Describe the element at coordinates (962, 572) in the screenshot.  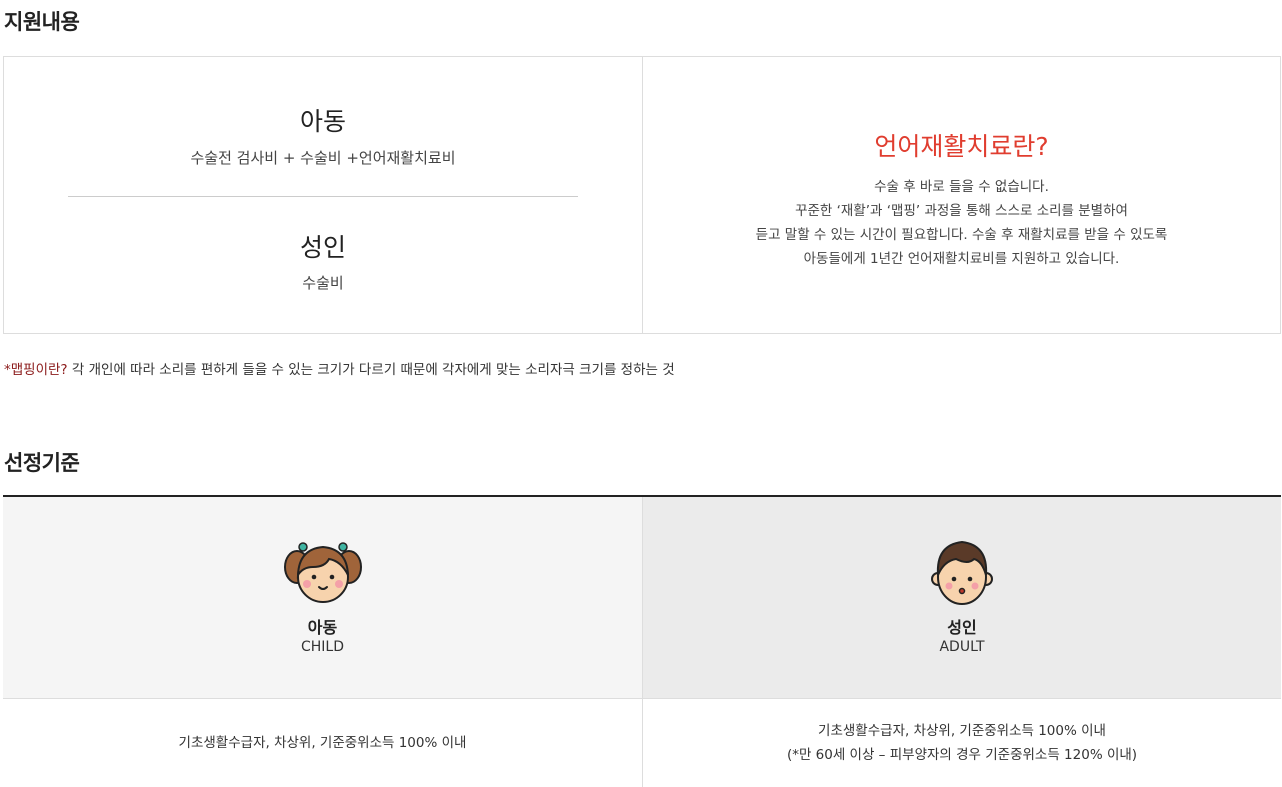
I see `boy-avatar-icon` at that location.